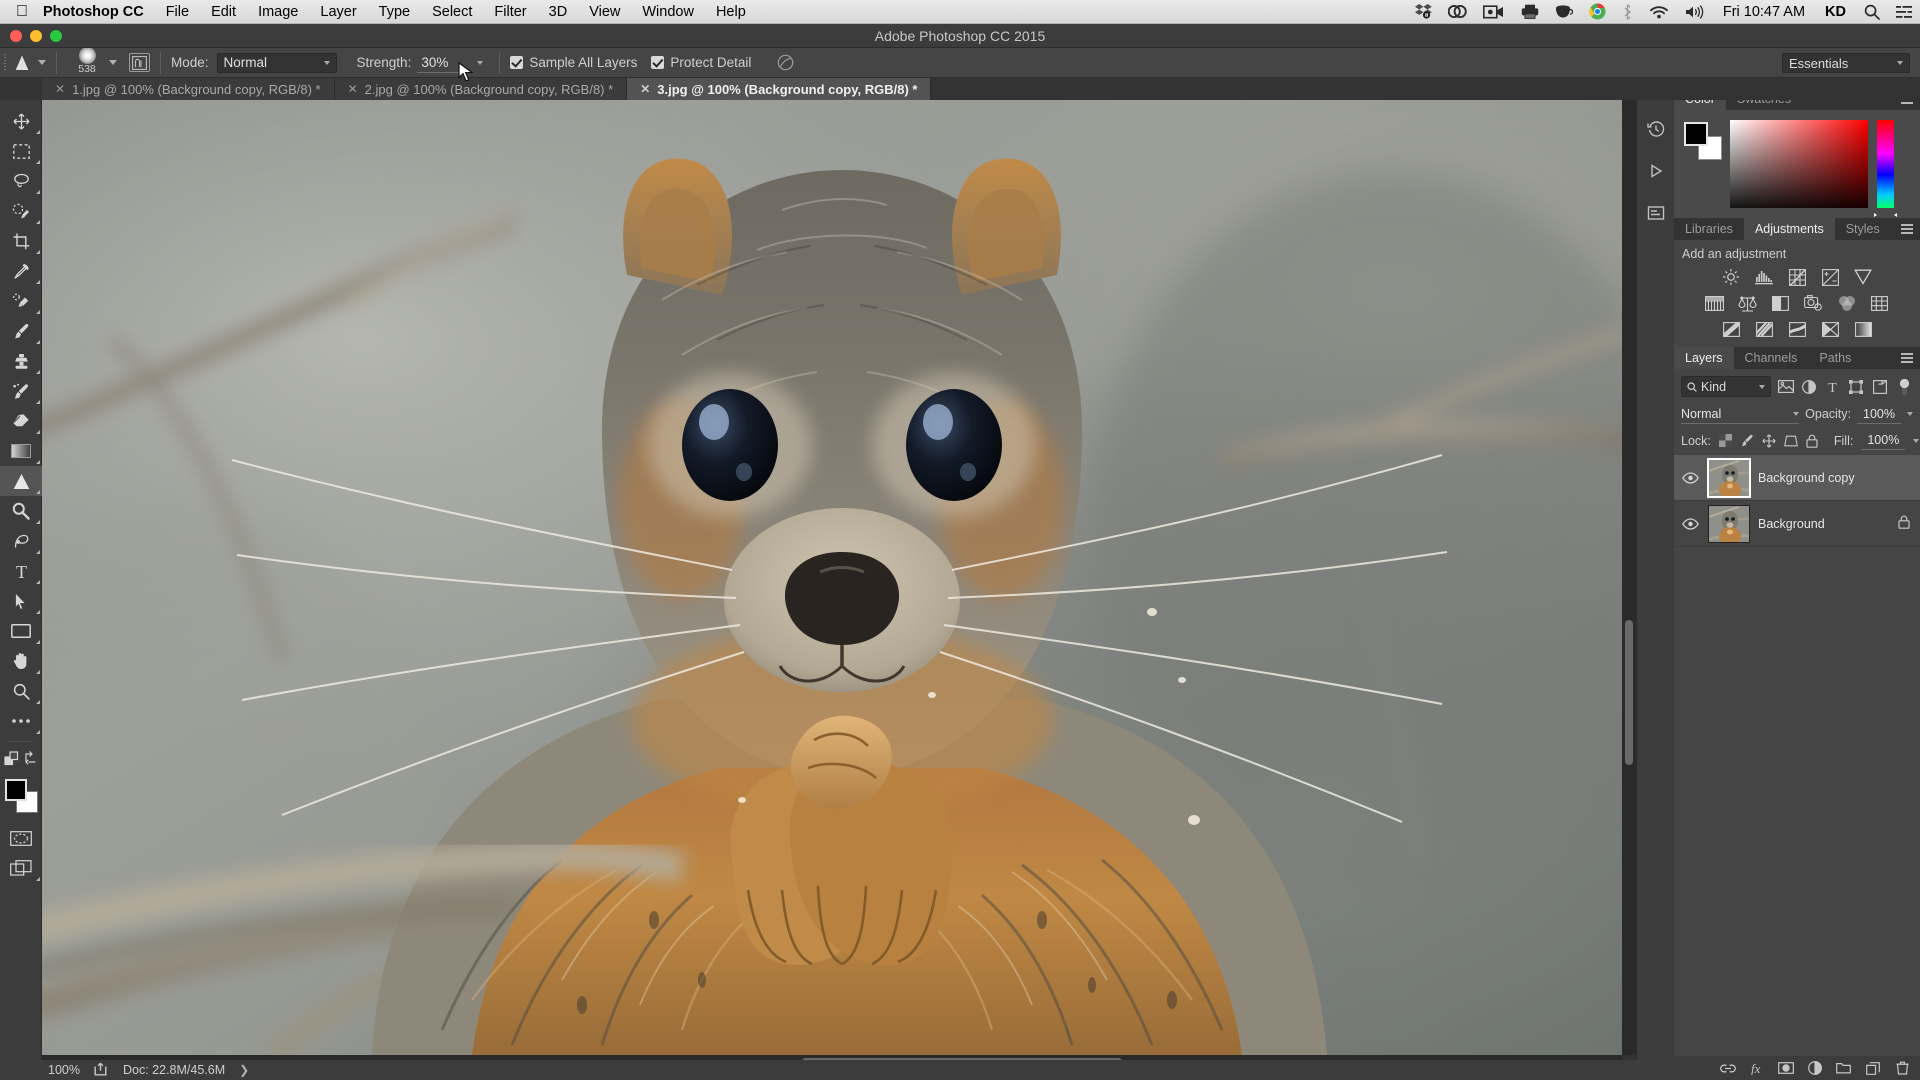  I want to click on foreground-background-color, so click(21, 796).